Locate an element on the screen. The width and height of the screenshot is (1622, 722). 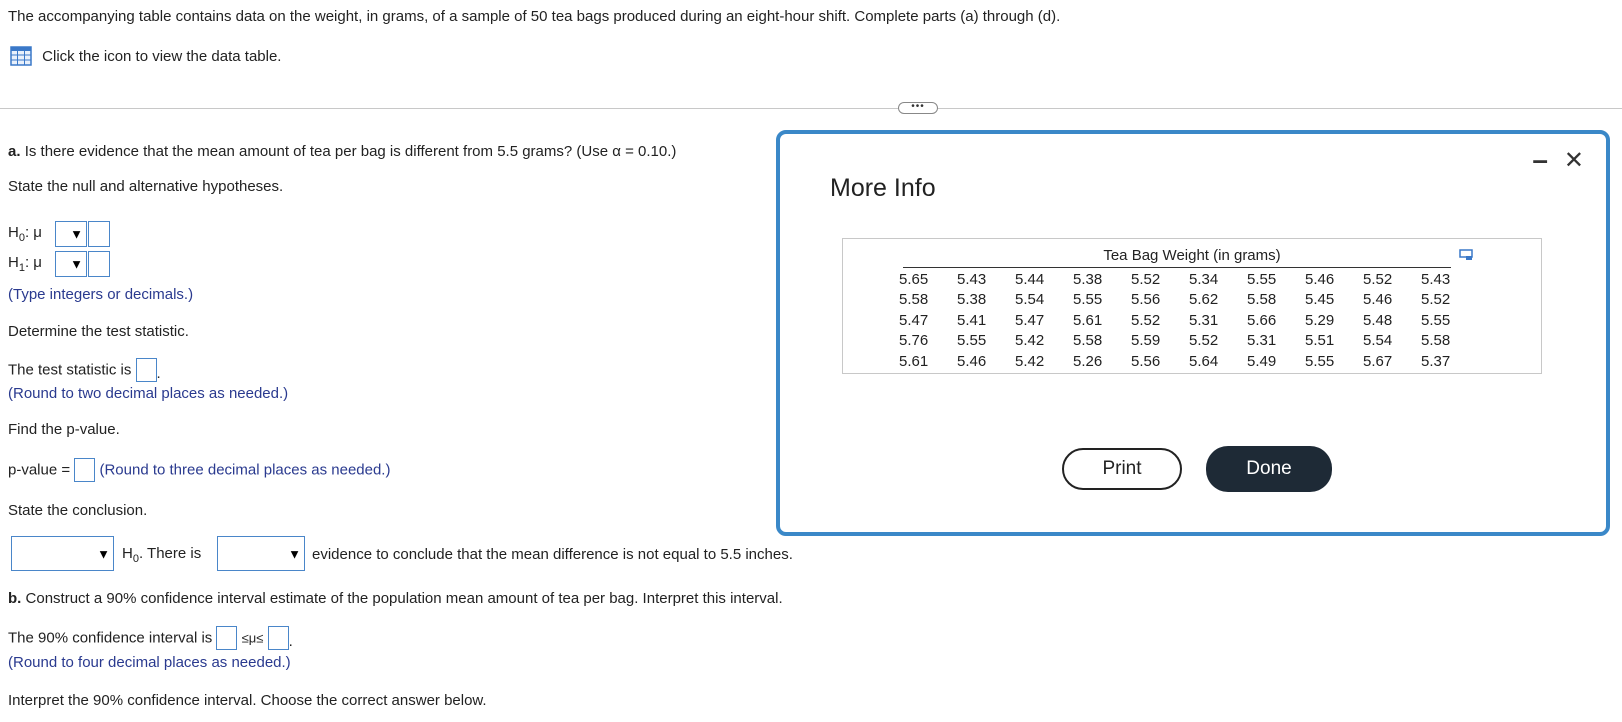
table-cell: 5.65 is located at coordinates (914, 279).